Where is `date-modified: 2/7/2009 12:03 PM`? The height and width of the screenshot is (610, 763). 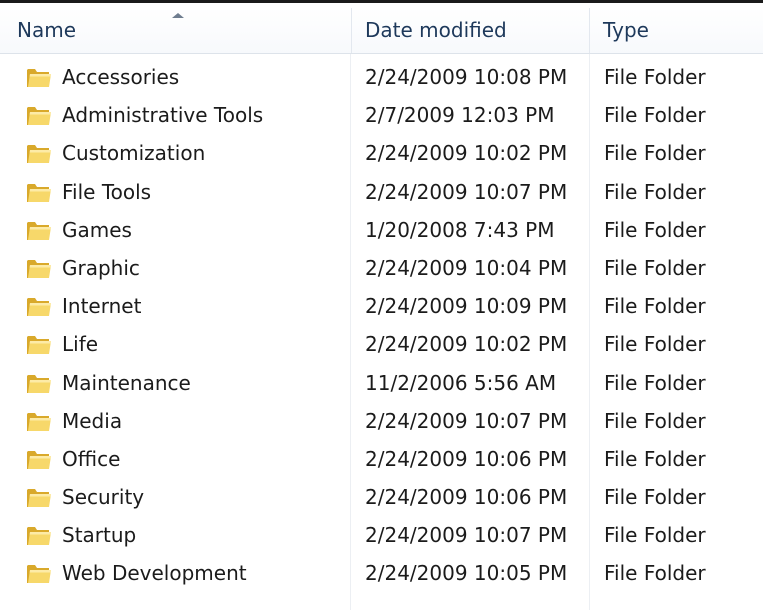
date-modified: 2/7/2009 12:03 PM is located at coordinates (460, 115).